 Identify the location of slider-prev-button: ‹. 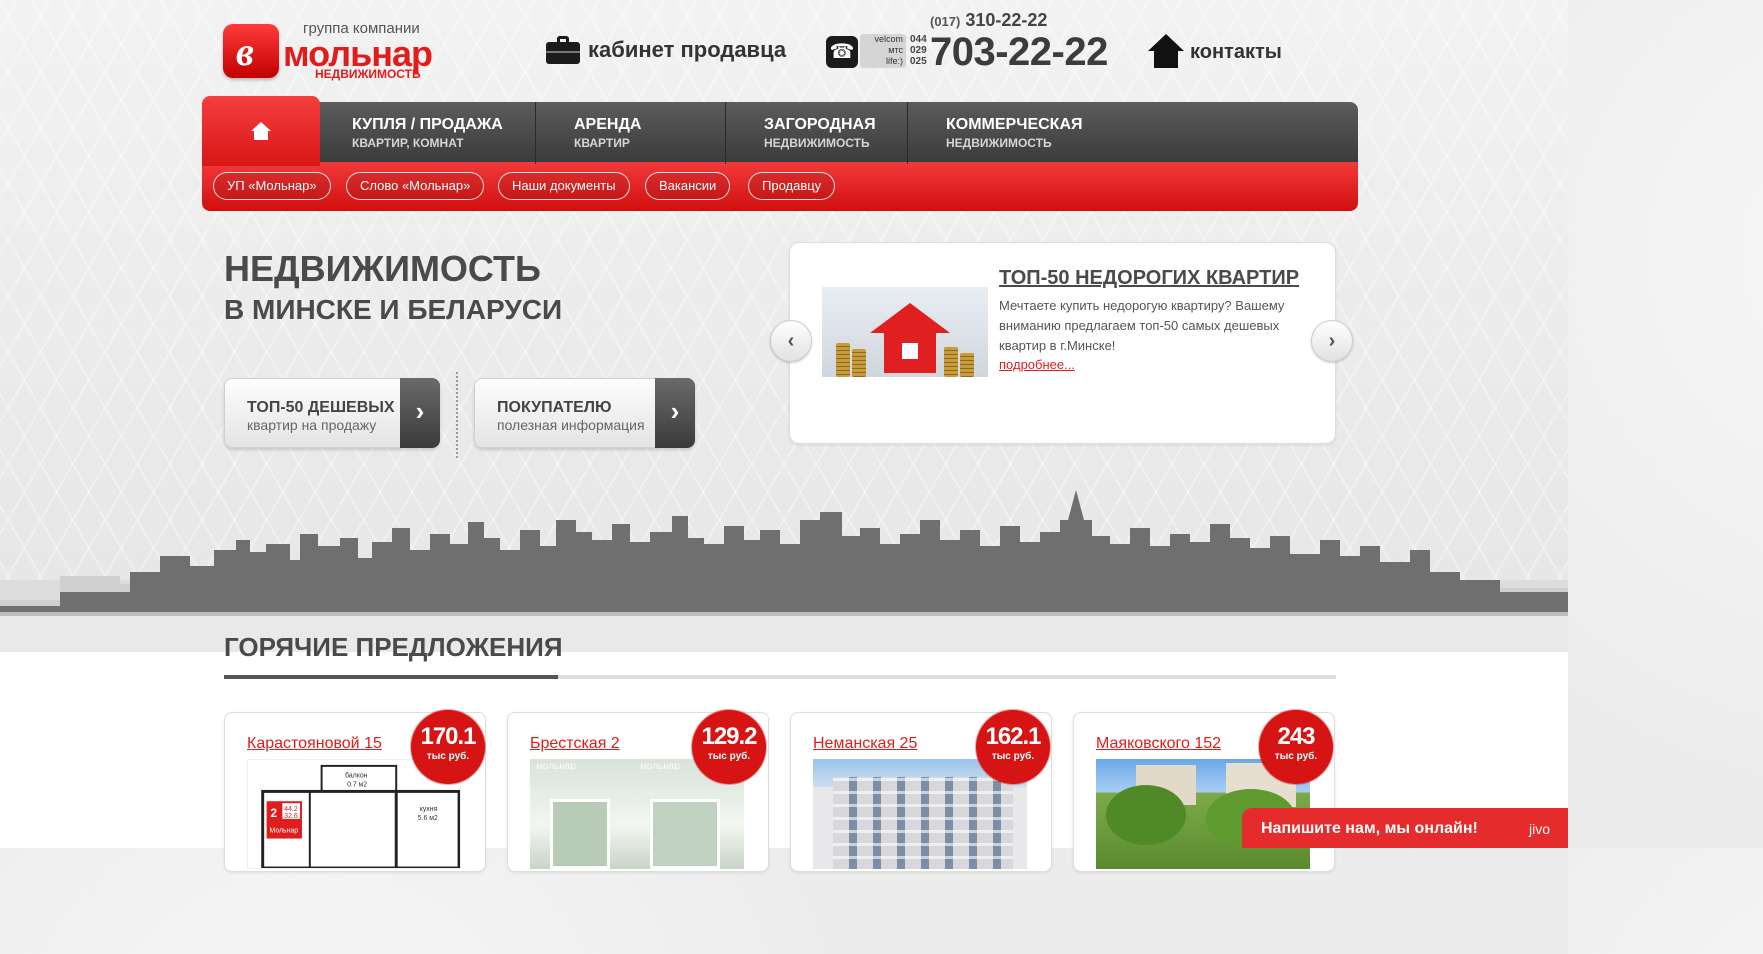
(791, 341).